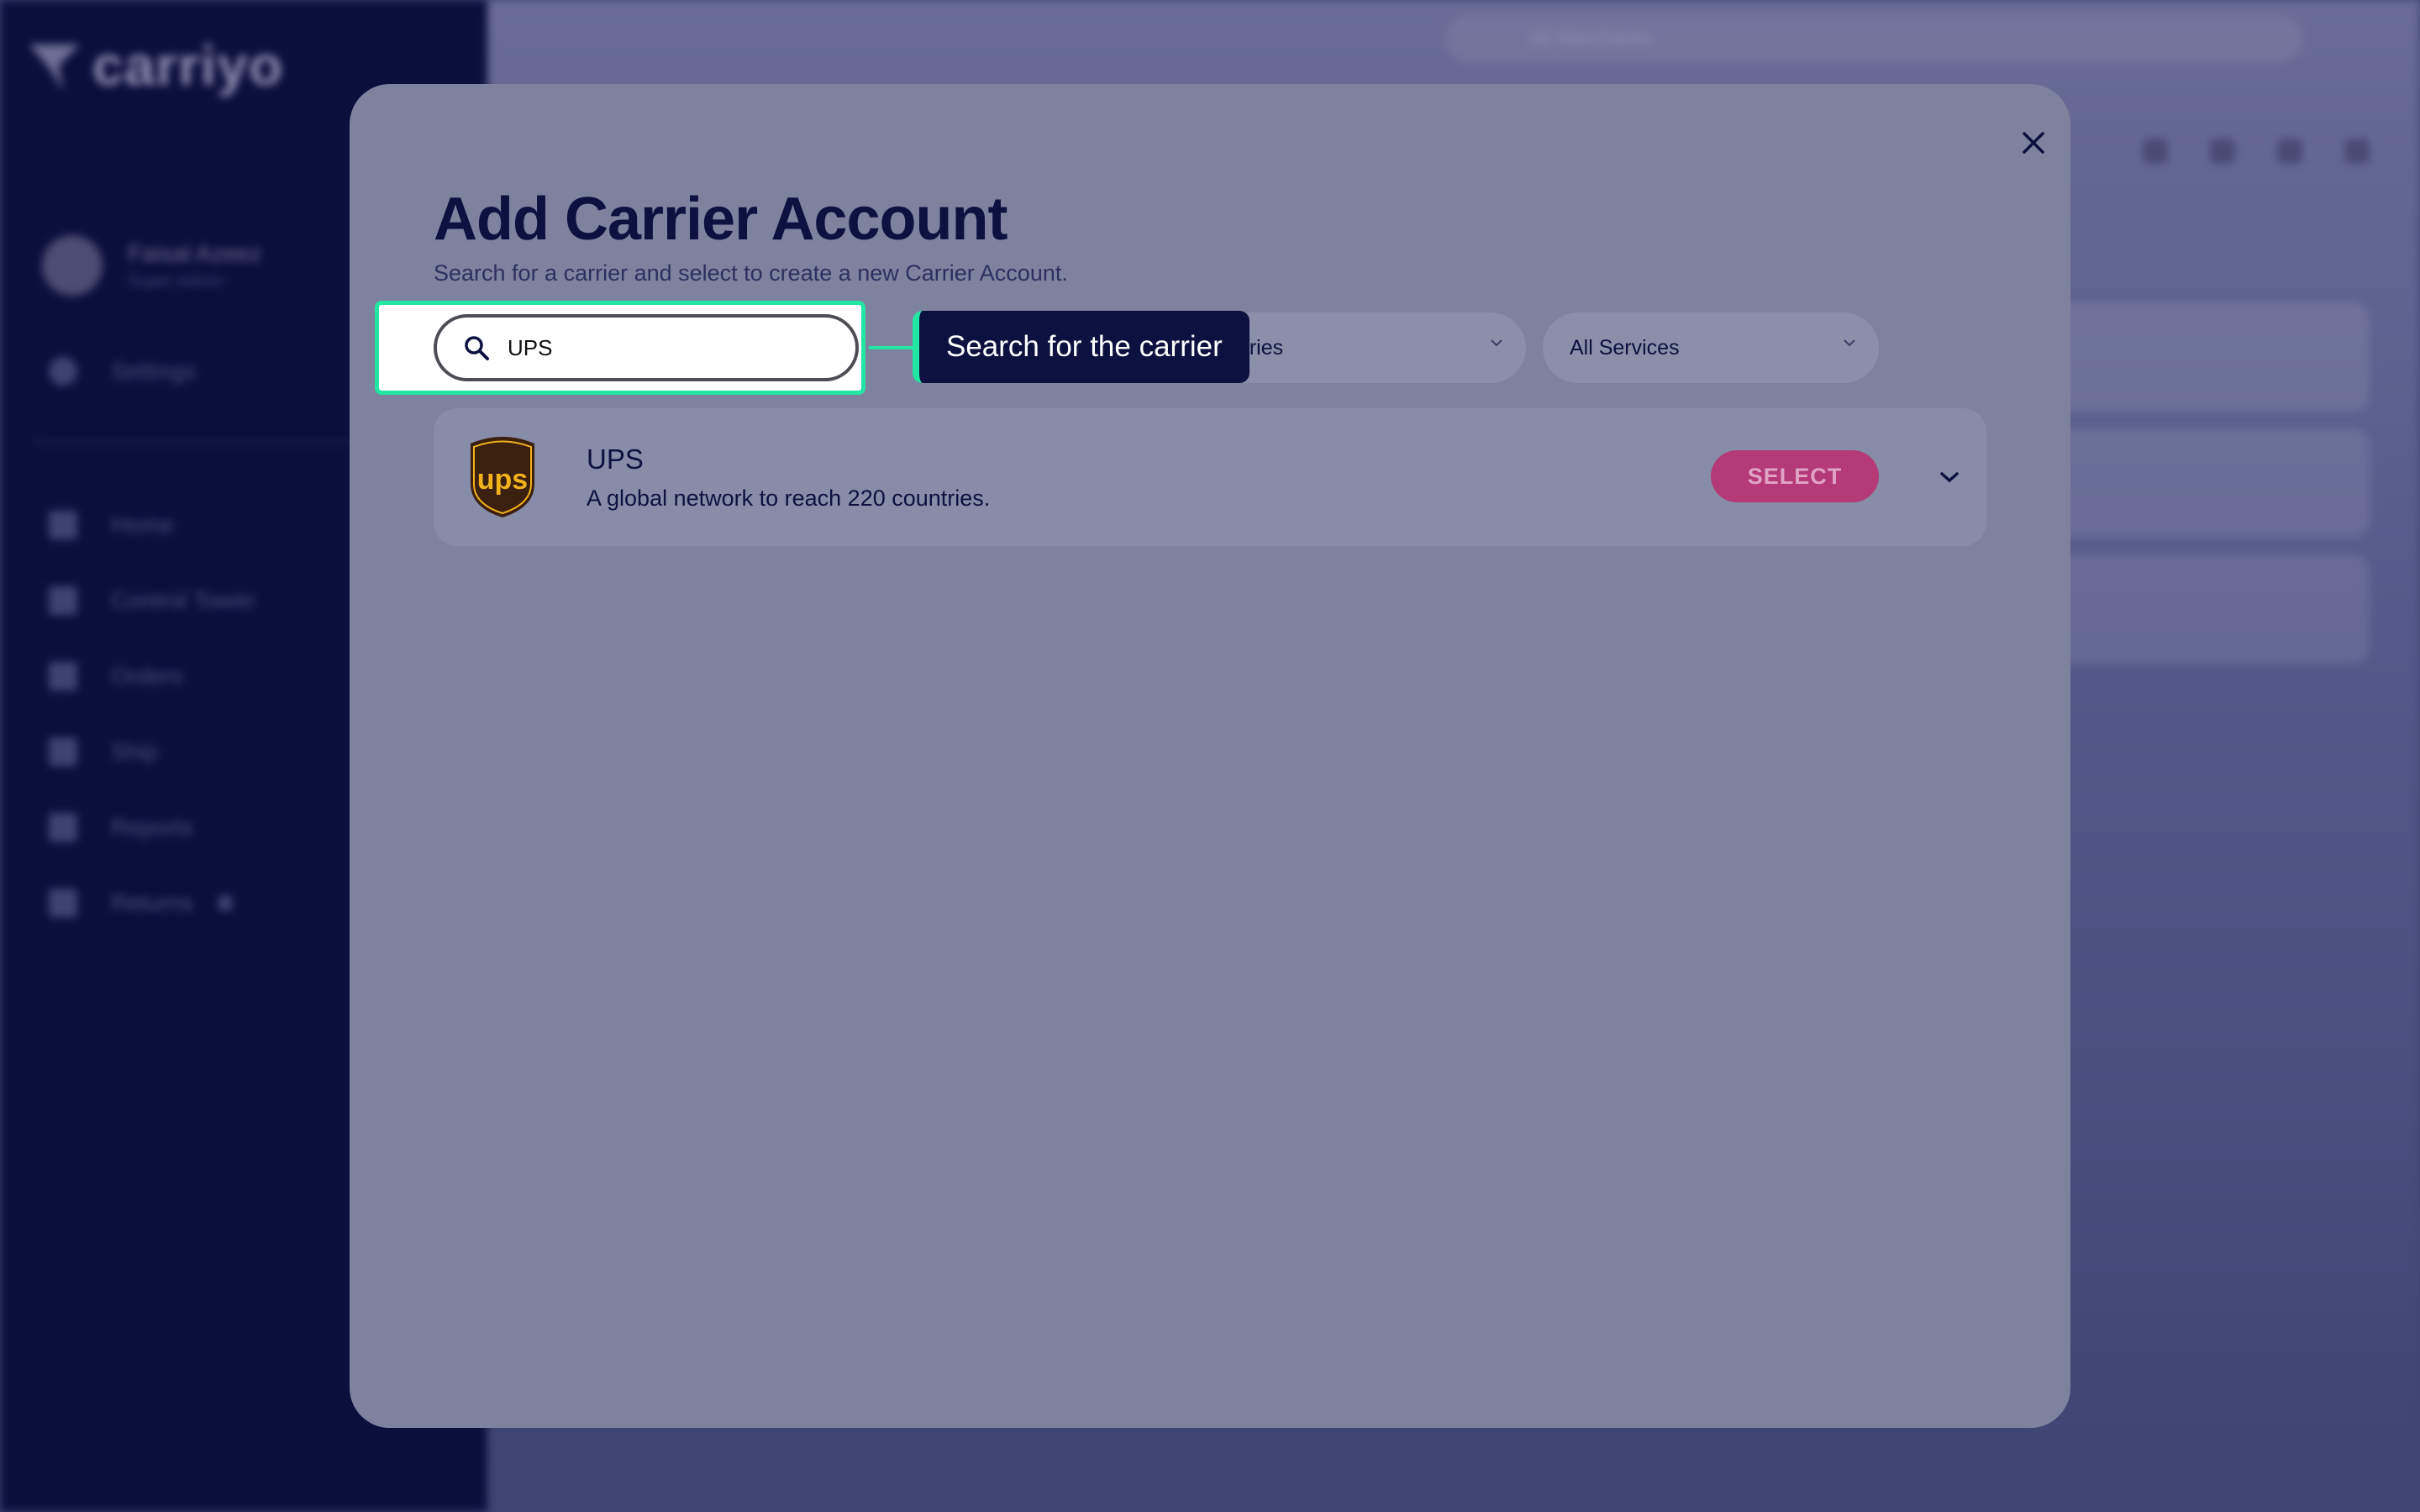  What do you see at coordinates (63, 752) in the screenshot?
I see `ship-icon` at bounding box center [63, 752].